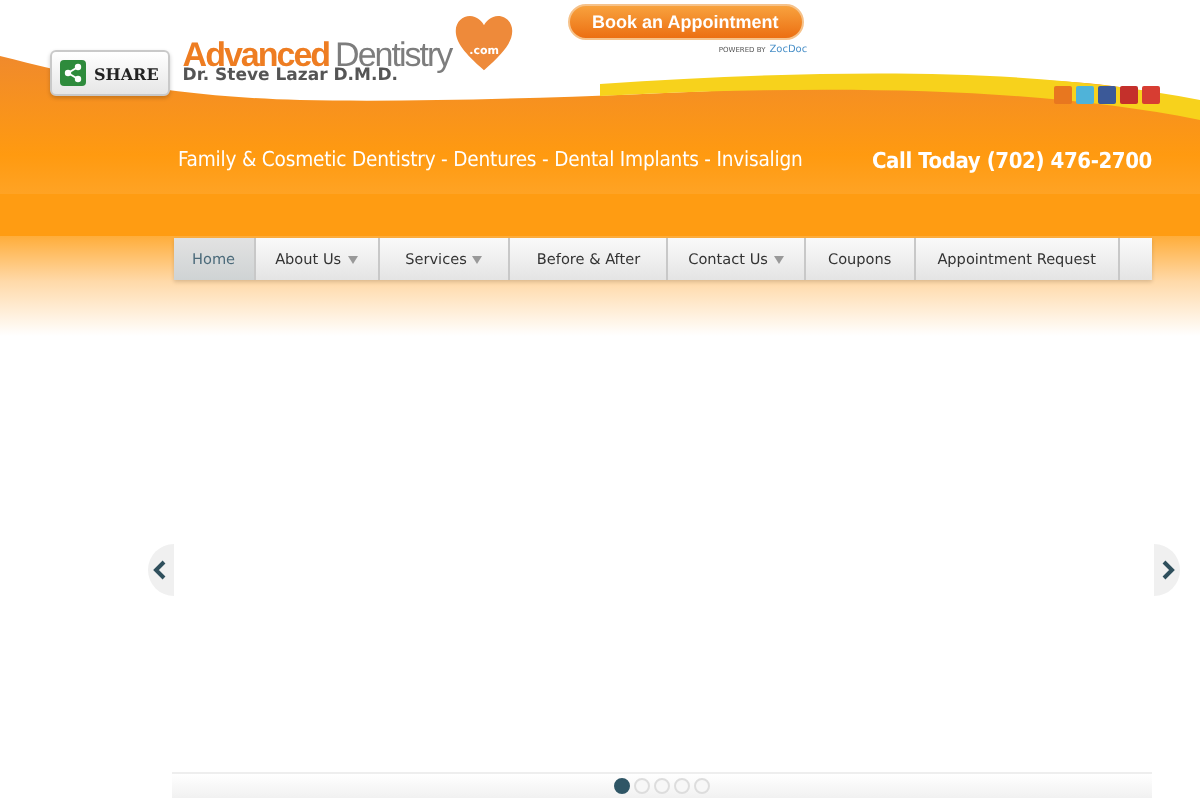 The image size is (1200, 800). Describe the element at coordinates (483, 44) in the screenshot. I see `heart-icon` at that location.